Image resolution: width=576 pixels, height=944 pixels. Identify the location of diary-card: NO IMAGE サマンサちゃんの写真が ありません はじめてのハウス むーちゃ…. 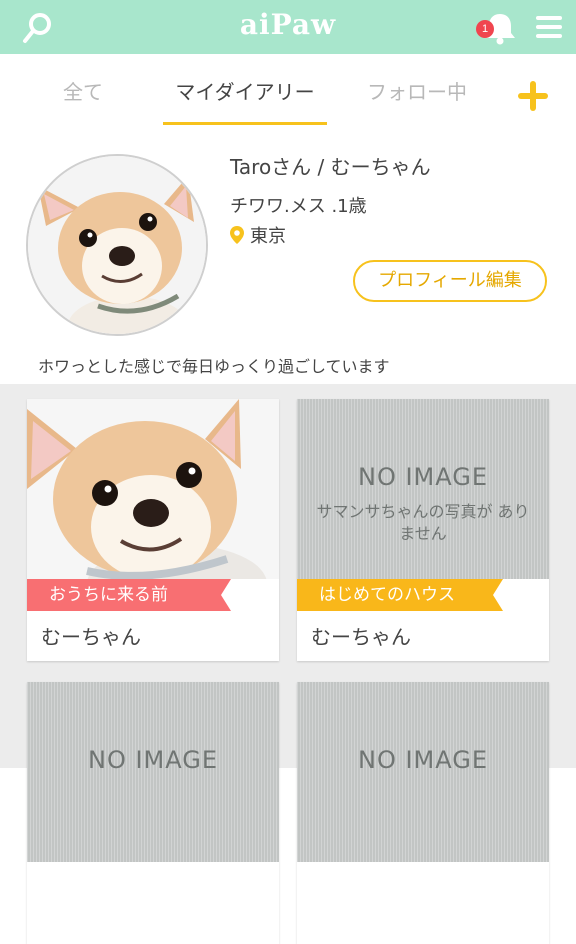
(423, 530).